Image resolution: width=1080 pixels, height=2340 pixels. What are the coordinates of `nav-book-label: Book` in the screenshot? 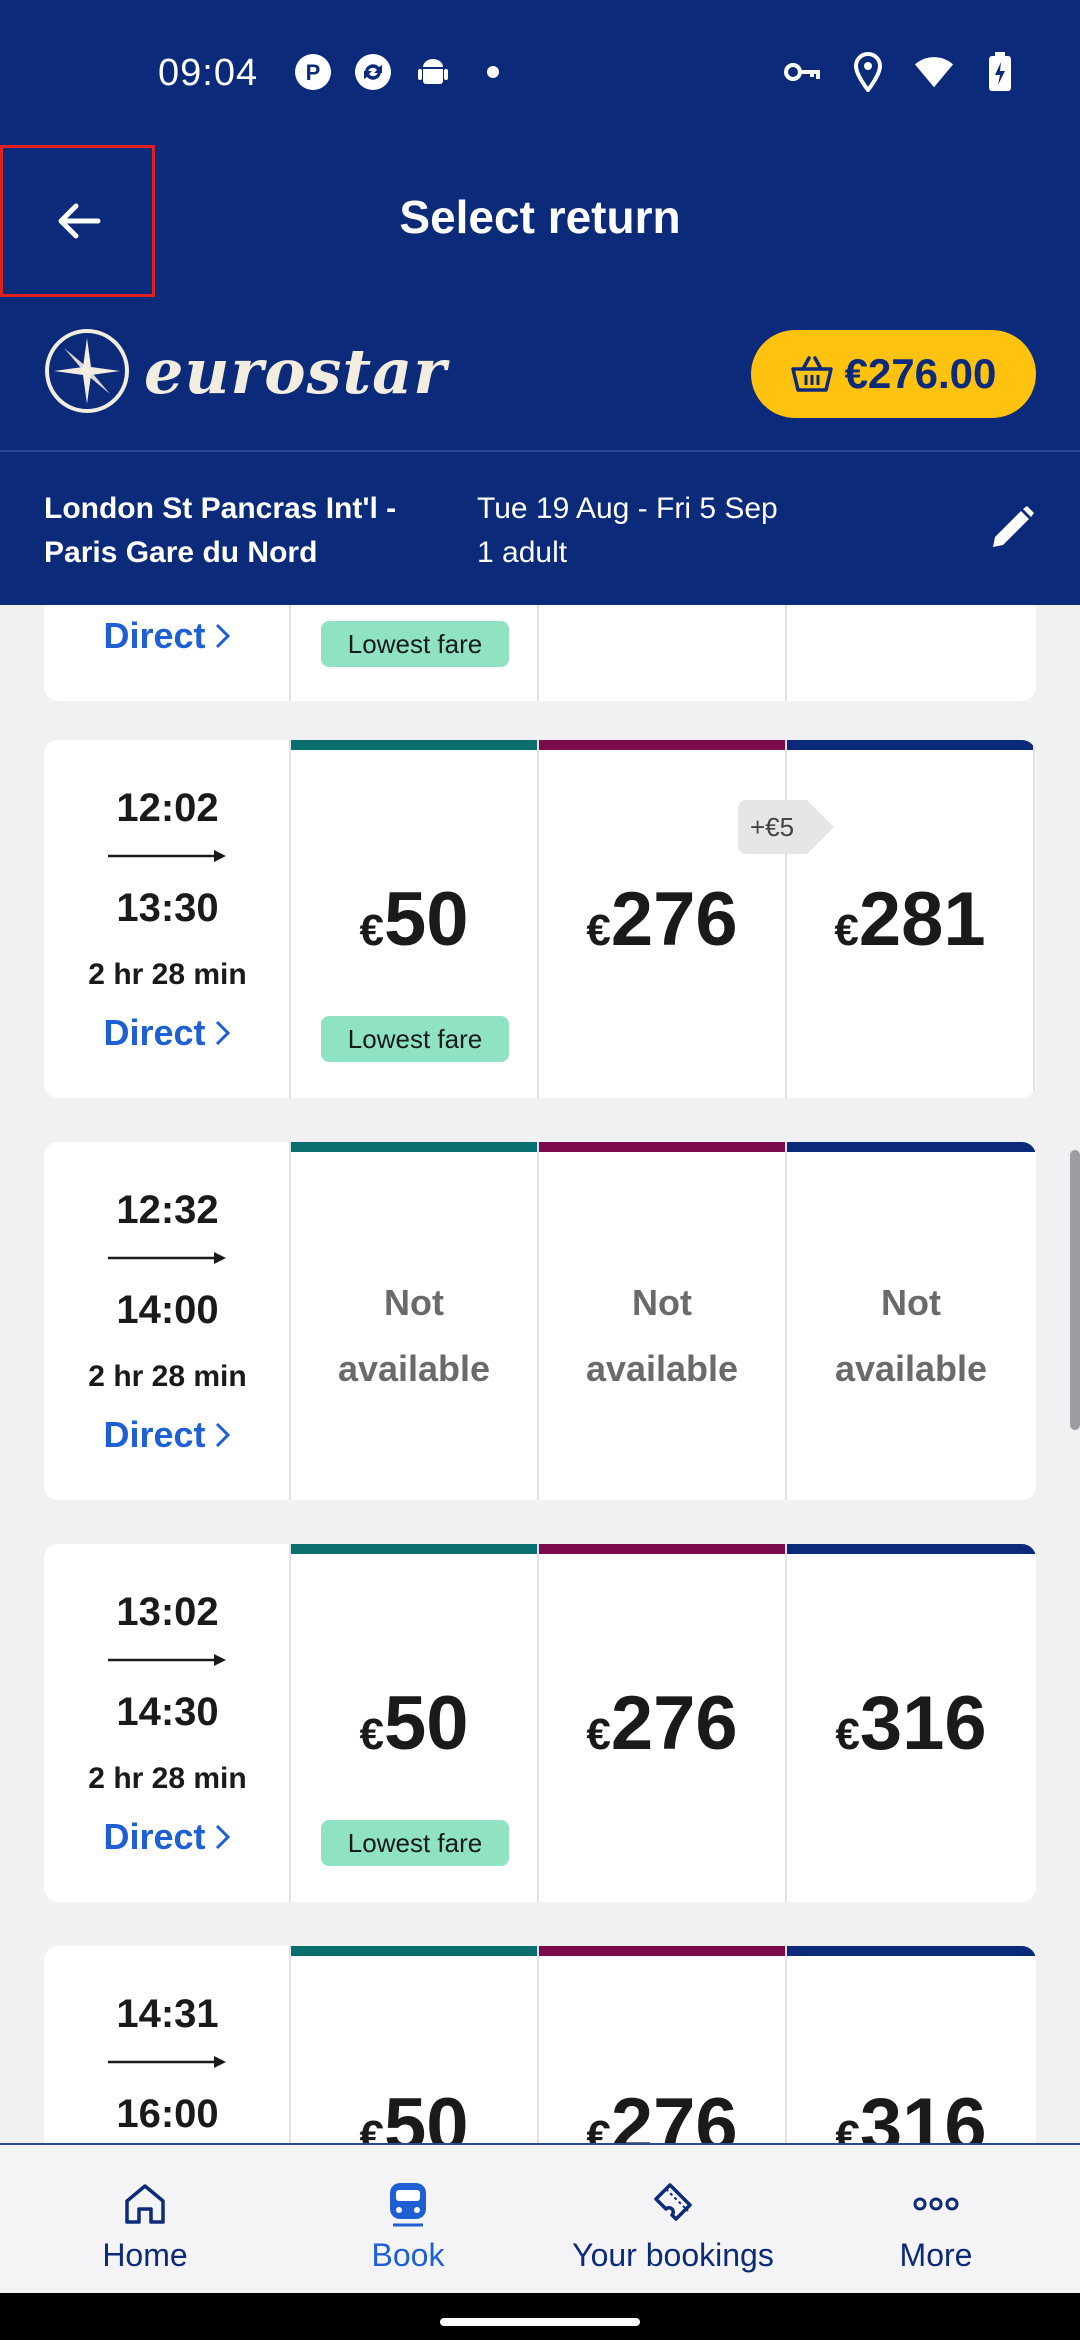 It's located at (408, 2255).